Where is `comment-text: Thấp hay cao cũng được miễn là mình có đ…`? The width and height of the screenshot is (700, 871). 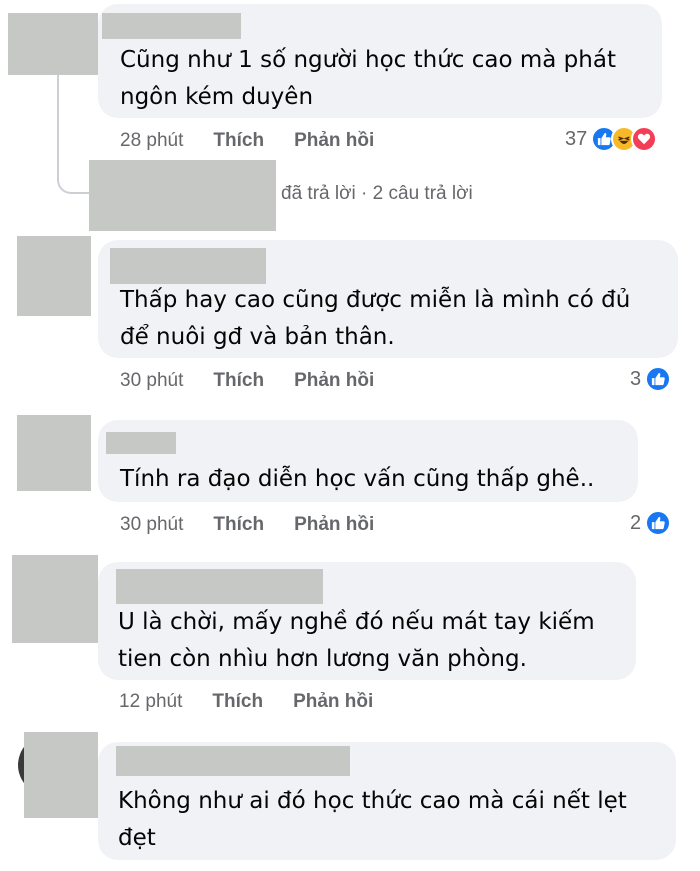 comment-text: Thấp hay cao cũng được miễn là mình có đ… is located at coordinates (375, 318).